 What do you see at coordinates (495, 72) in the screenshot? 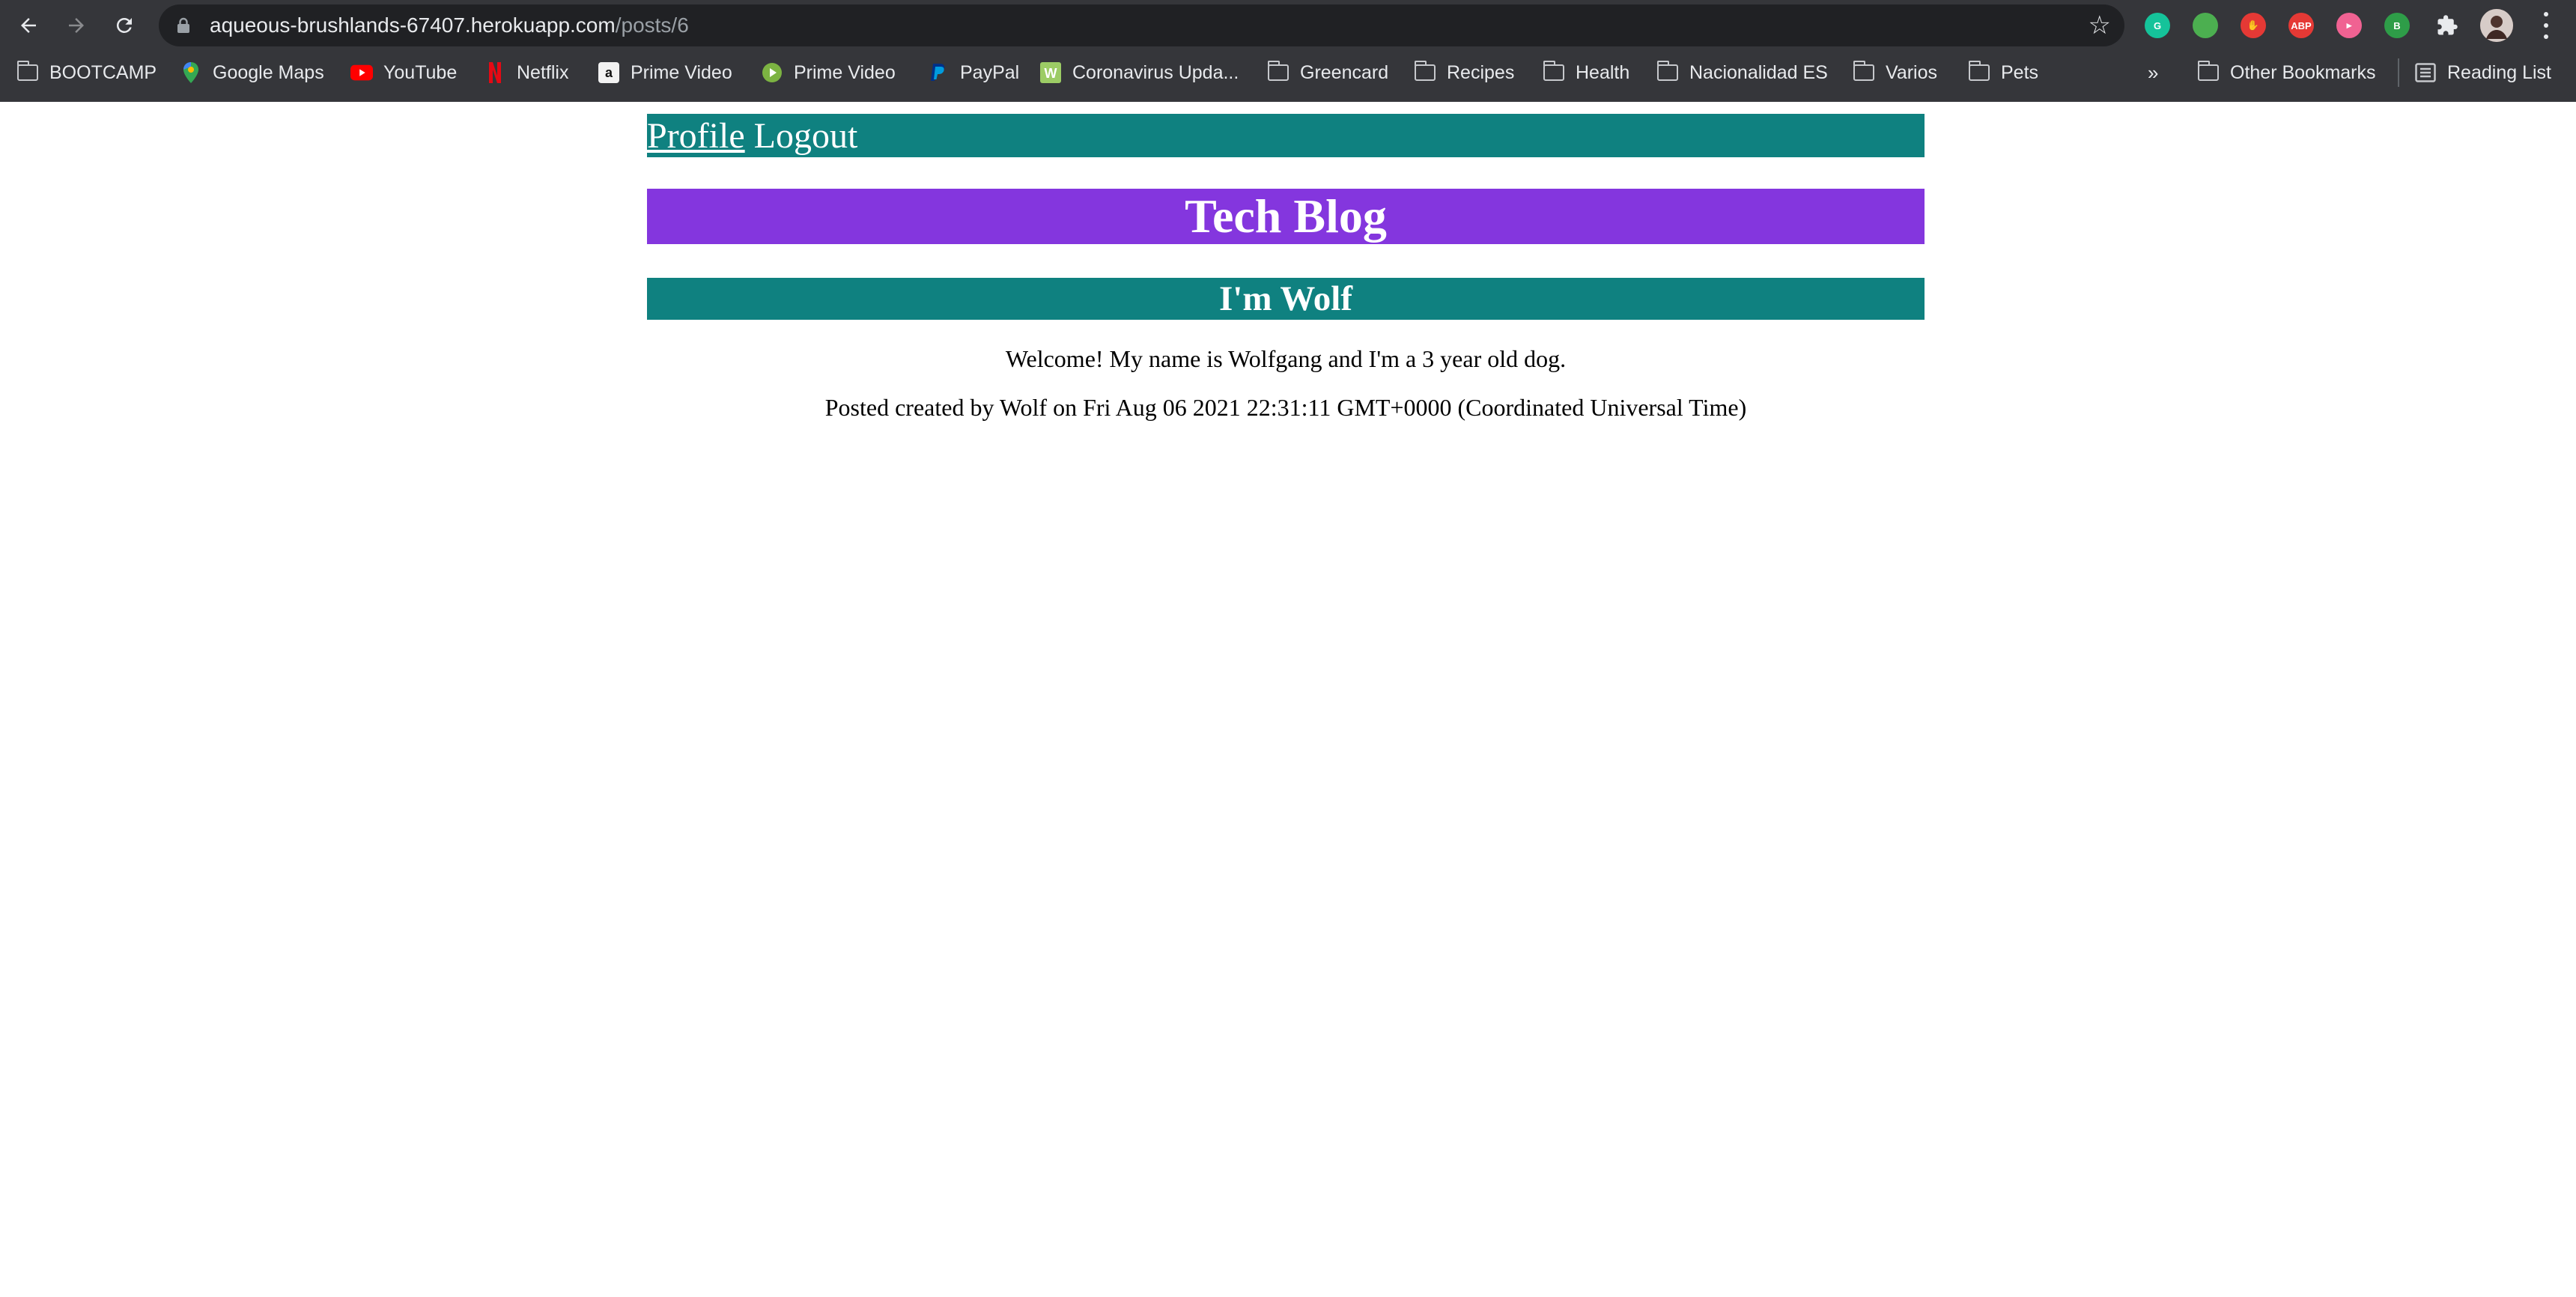
I see `netflix-icon` at bounding box center [495, 72].